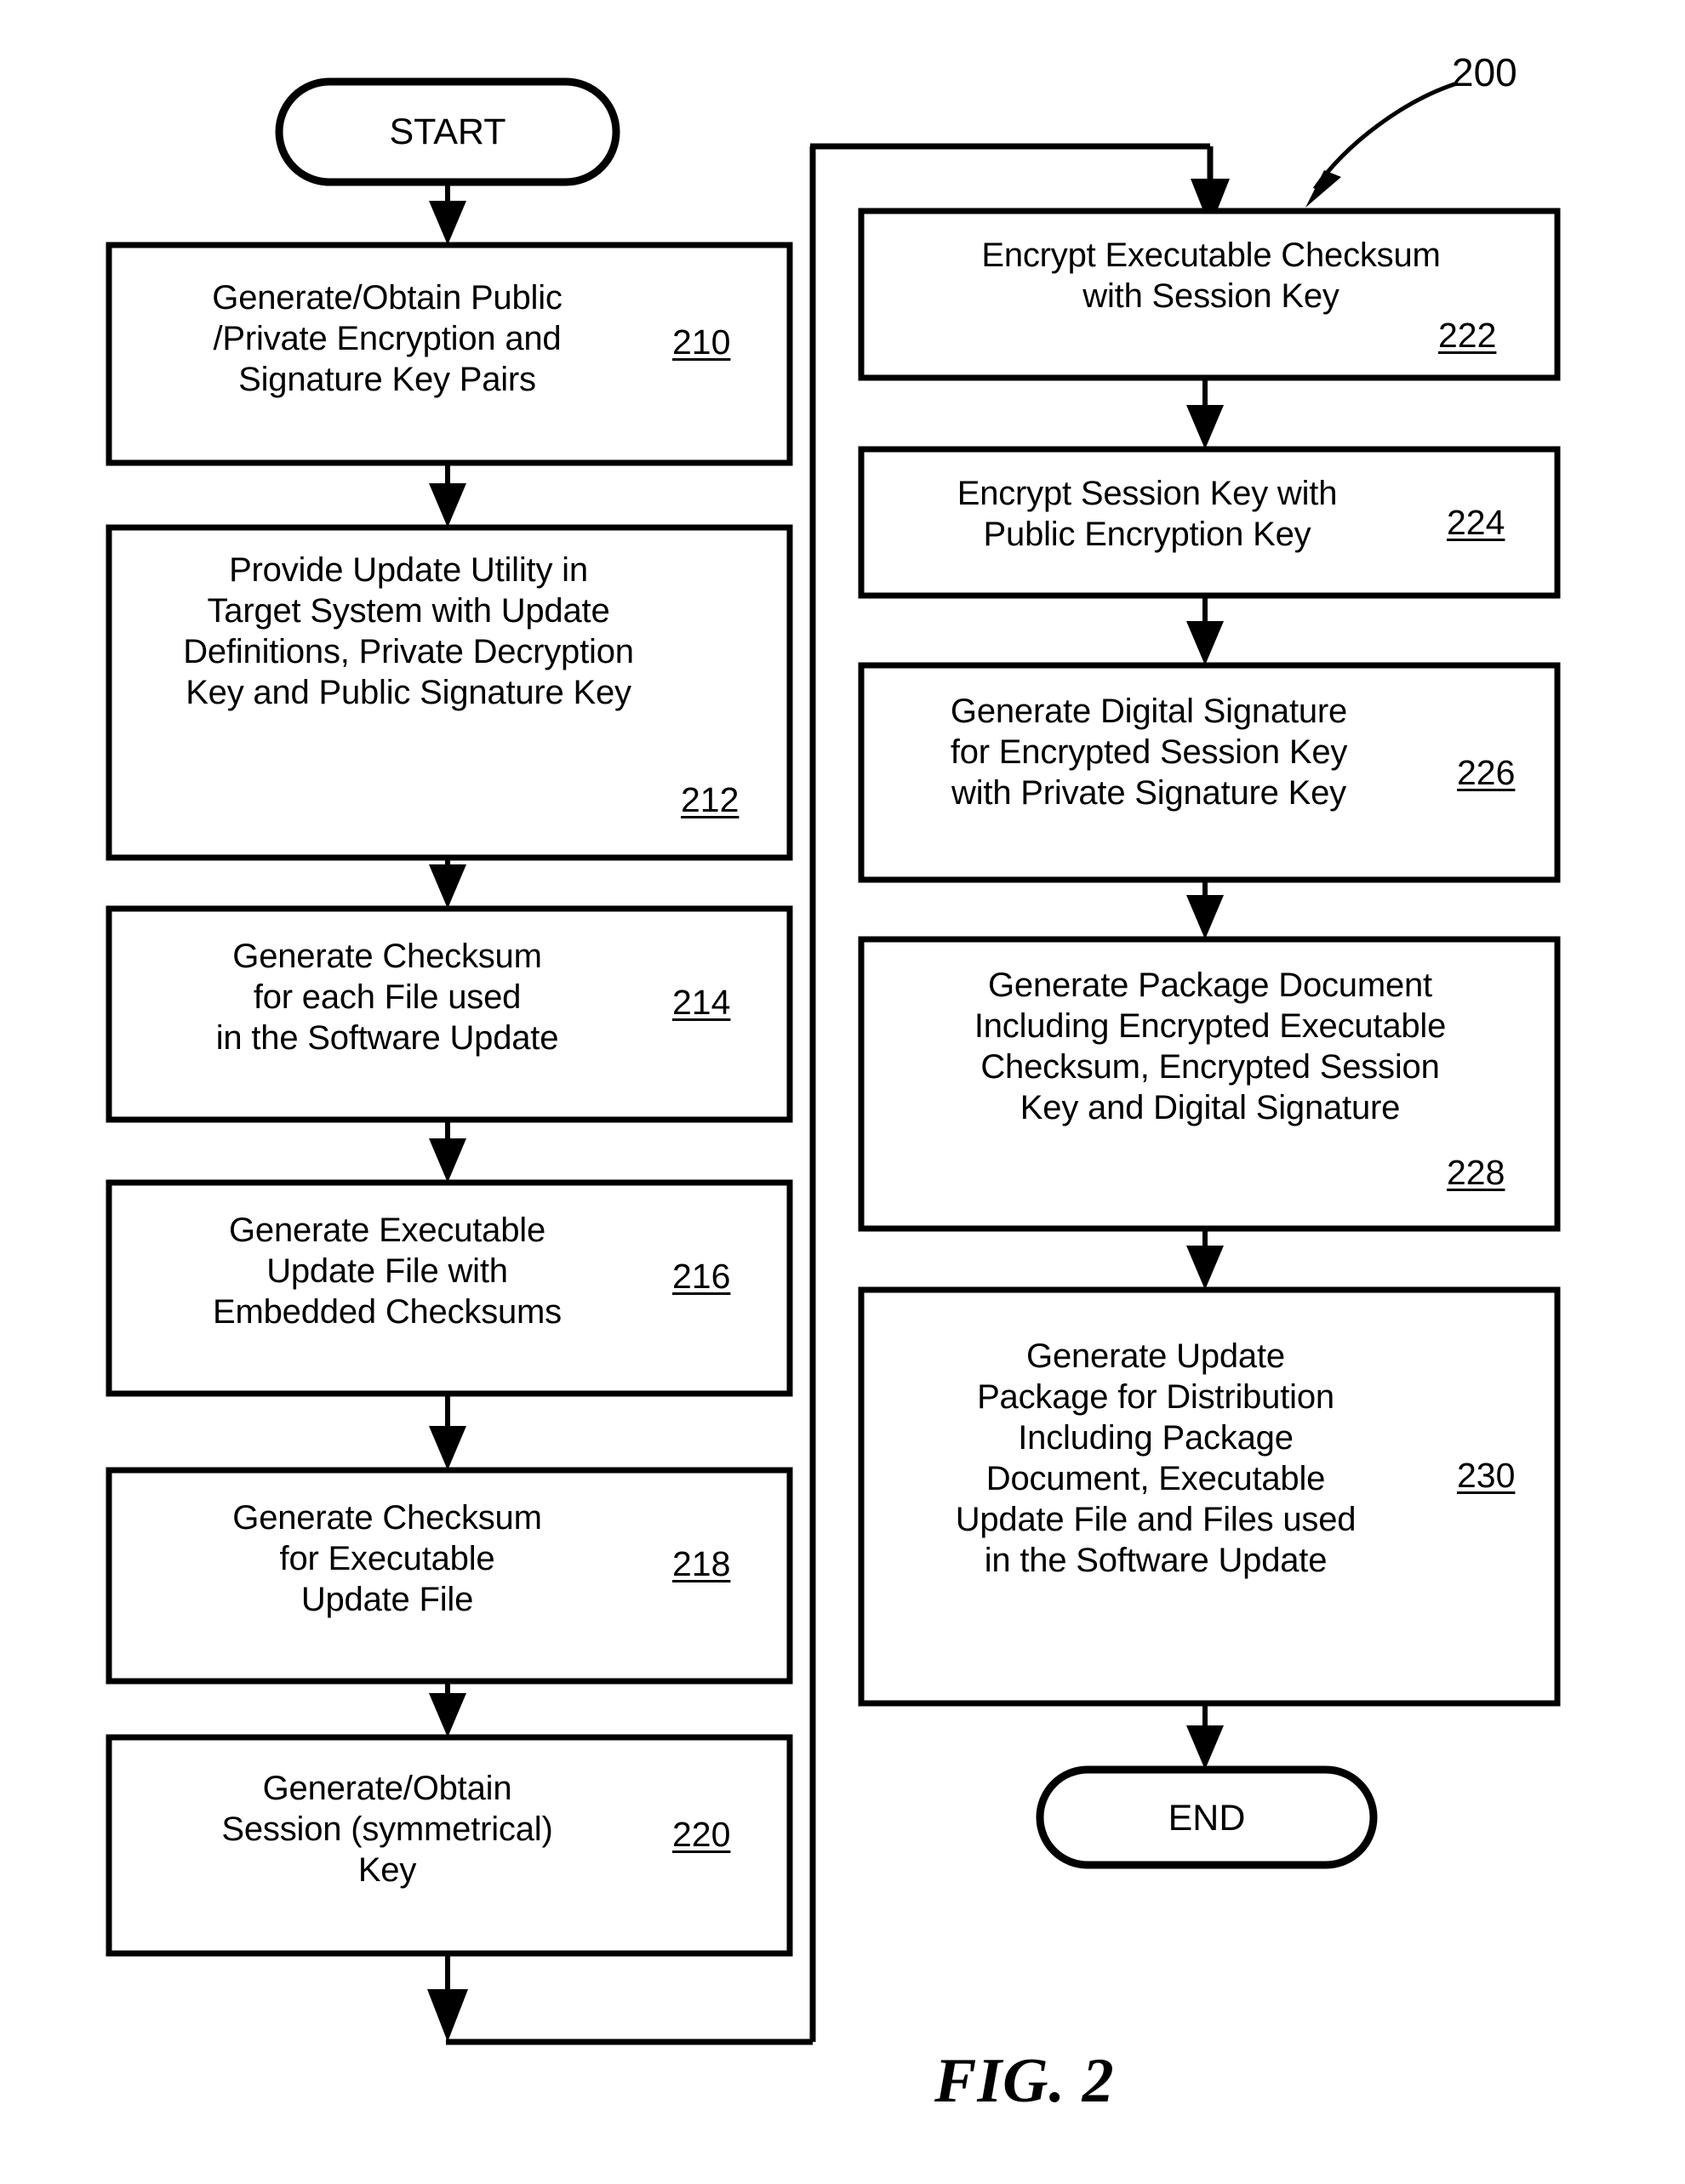 This screenshot has width=1685, height=2184. Describe the element at coordinates (1484, 72) in the screenshot. I see `diagram-reference-200: 200` at that location.